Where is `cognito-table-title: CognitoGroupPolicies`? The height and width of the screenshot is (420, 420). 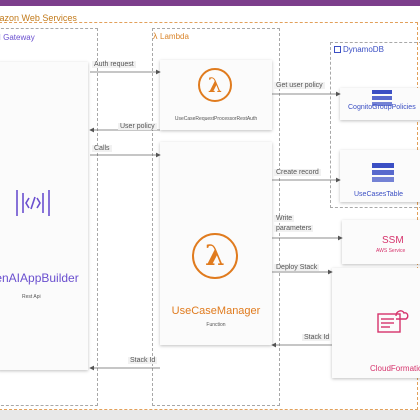 cognito-table-title: CognitoGroupPolicies is located at coordinates (382, 107).